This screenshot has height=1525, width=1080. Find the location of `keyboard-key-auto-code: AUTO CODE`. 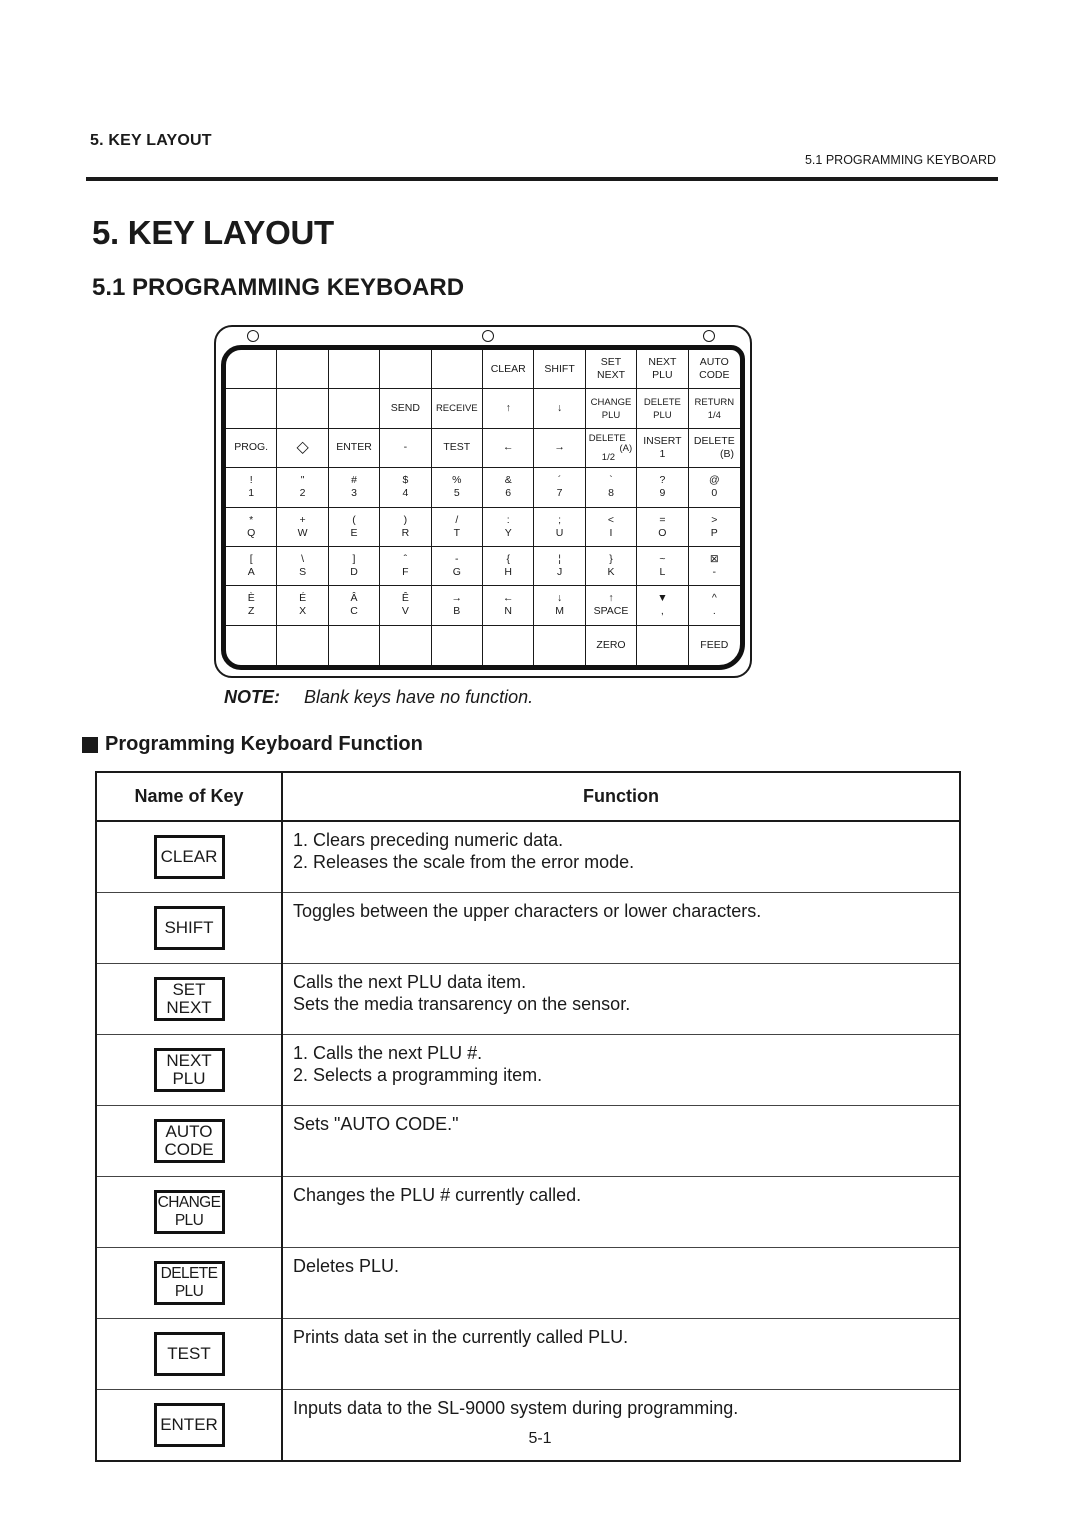

keyboard-key-auto-code: AUTO CODE is located at coordinates (714, 370).